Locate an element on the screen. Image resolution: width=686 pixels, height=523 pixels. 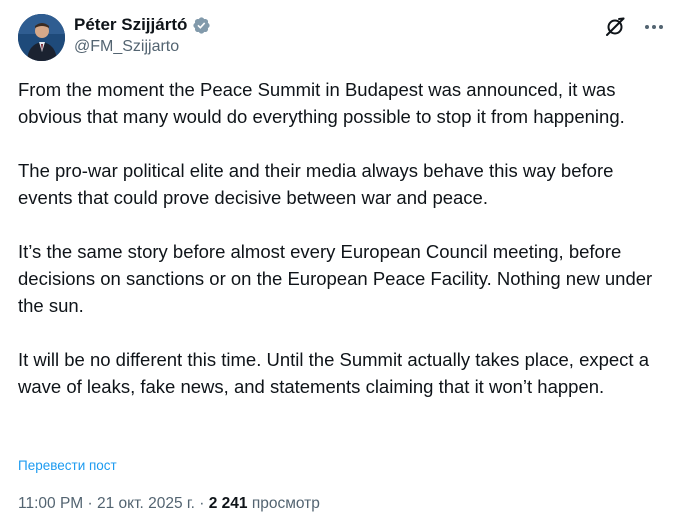
verified-badge-icon is located at coordinates (201, 25).